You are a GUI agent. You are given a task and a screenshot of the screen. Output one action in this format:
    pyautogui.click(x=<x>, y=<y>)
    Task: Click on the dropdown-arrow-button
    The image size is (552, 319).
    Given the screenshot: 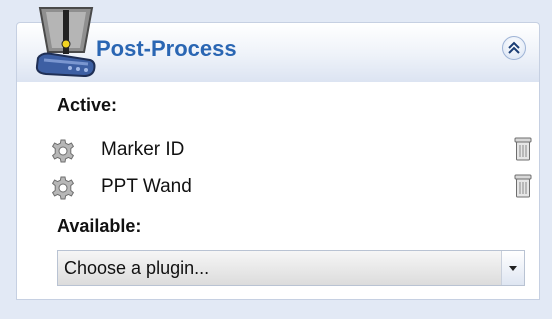 What is the action you would take?
    pyautogui.click(x=512, y=268)
    